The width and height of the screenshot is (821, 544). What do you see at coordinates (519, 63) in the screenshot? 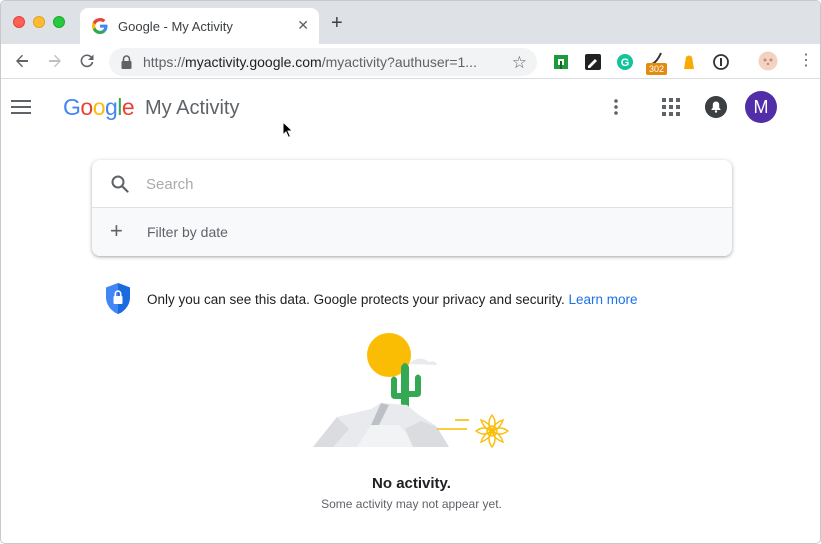
I see `star-icon: ☆` at bounding box center [519, 63].